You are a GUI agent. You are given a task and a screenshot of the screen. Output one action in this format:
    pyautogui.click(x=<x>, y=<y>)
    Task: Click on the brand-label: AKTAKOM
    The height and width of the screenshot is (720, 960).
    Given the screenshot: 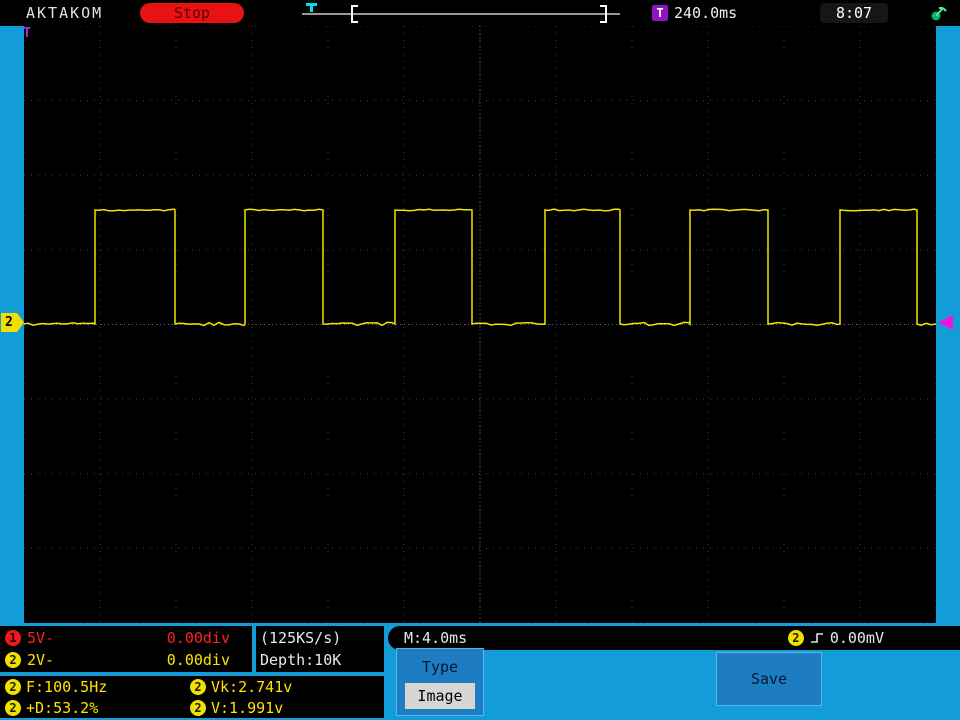 What is the action you would take?
    pyautogui.click(x=65, y=13)
    